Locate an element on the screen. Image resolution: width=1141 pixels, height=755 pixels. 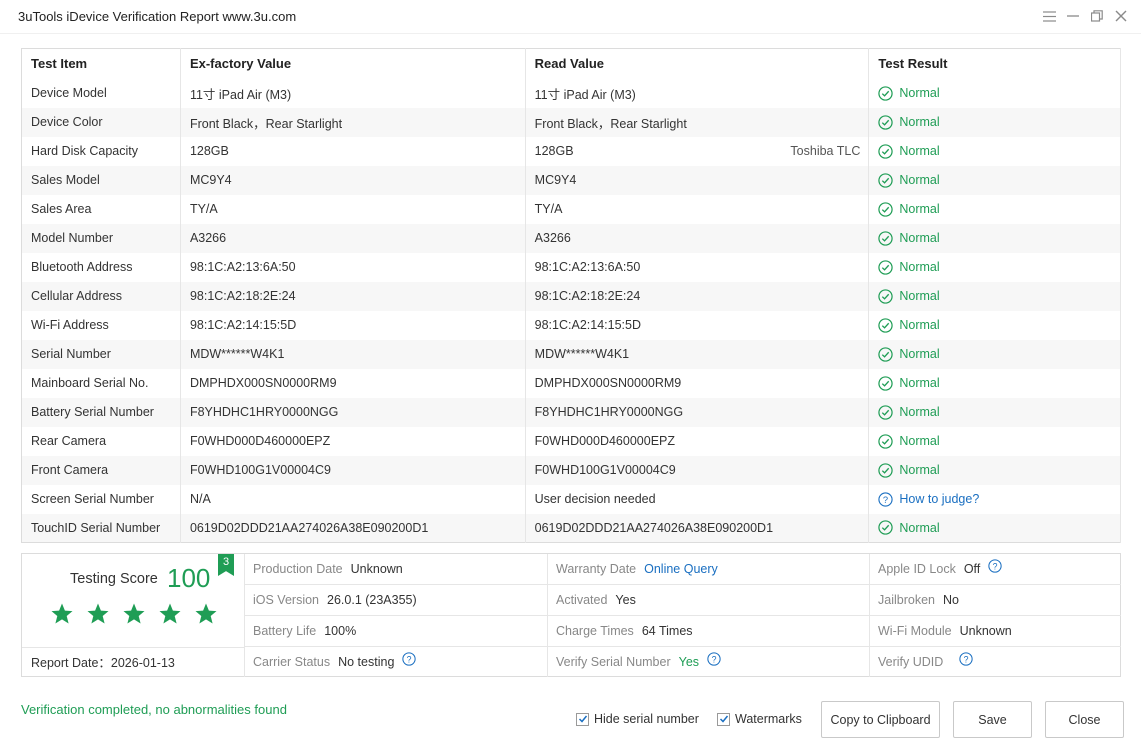
row-test-item: Battery Serial Number is located at coordinates (101, 412).